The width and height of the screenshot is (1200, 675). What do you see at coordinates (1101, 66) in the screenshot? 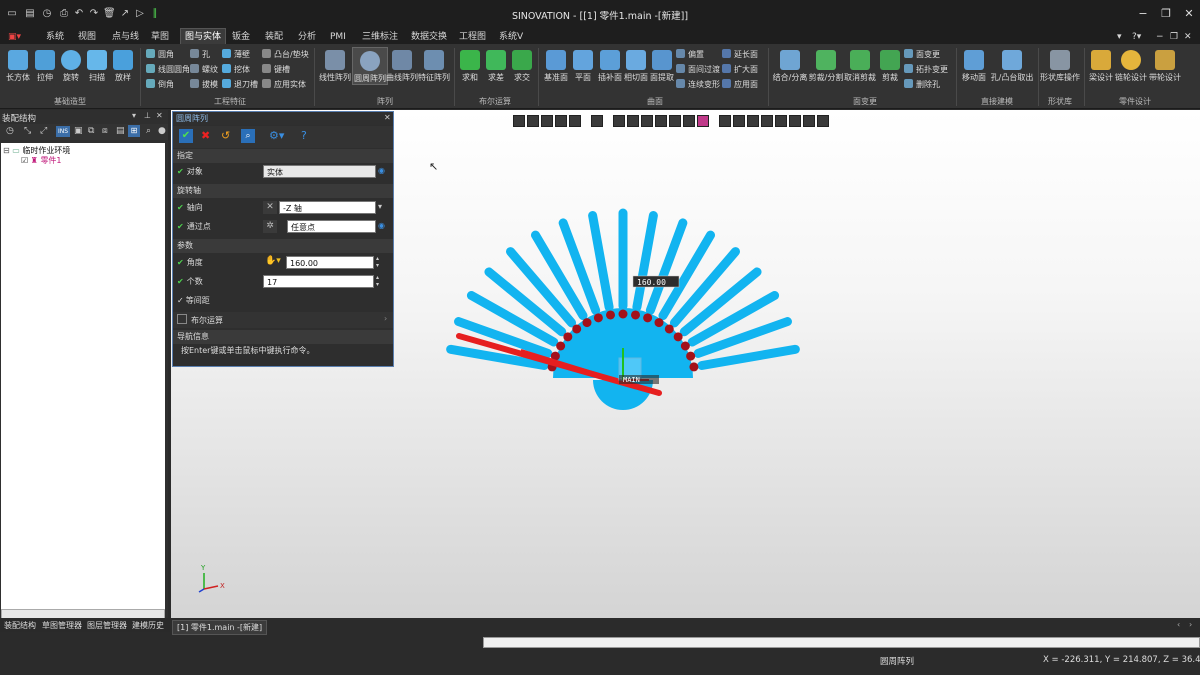
I see `beam-design-button: 梁设计` at bounding box center [1101, 66].